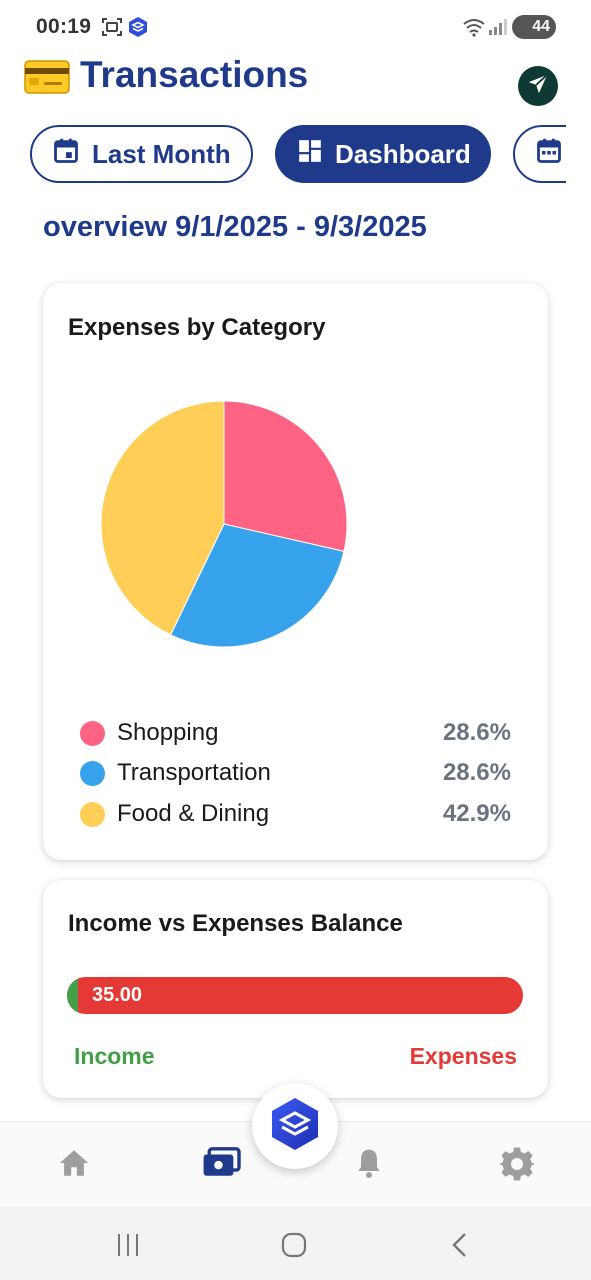  Describe the element at coordinates (194, 772) in the screenshot. I see `legend-label: Transportation` at that location.